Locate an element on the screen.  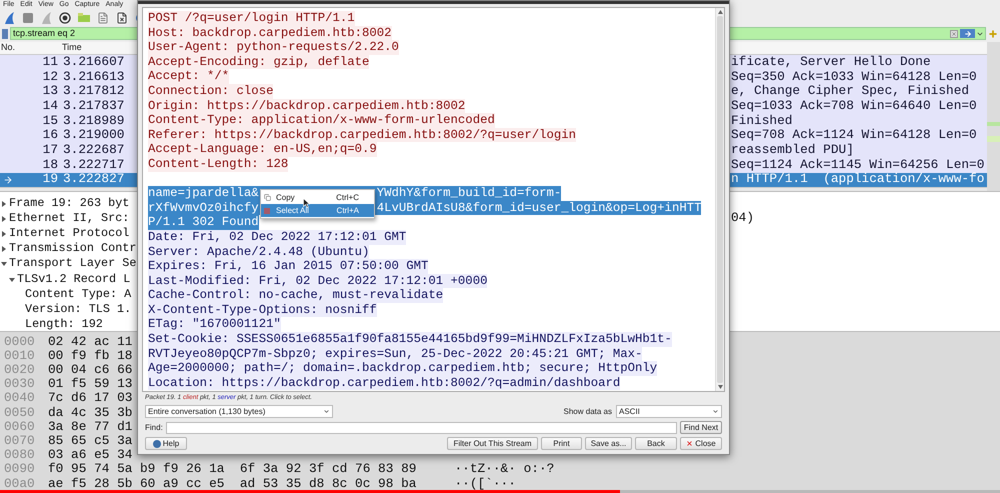
show-data-dropdown: ASCII is located at coordinates (669, 411).